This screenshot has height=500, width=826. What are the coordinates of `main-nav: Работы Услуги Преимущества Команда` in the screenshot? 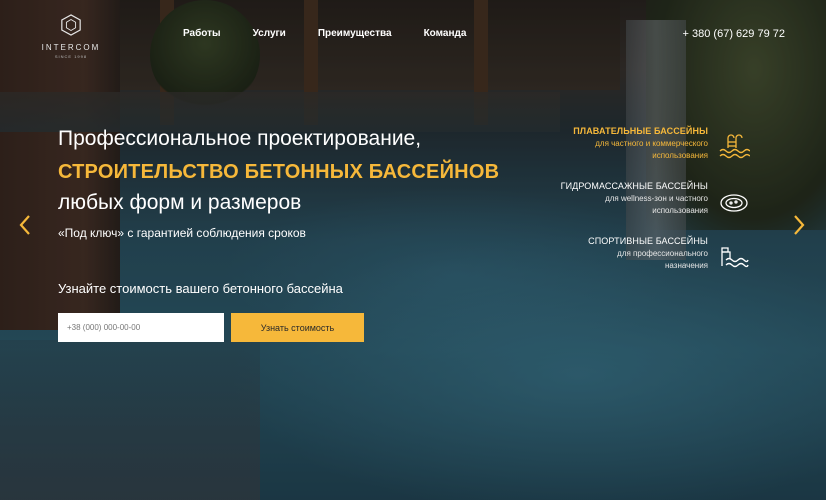 It's located at (340, 33).